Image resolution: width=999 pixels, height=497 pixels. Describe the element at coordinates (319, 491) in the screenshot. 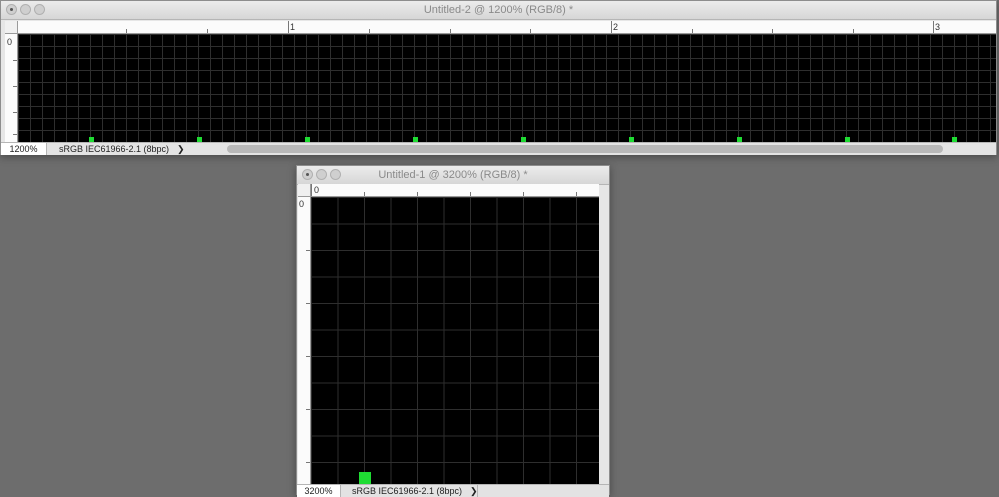

I see `zoom-level-field: 3200%` at that location.